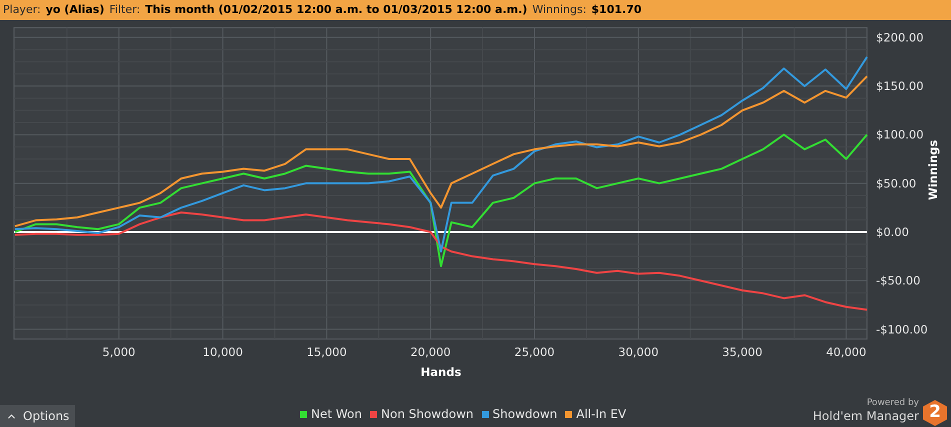 The width and height of the screenshot is (951, 427). I want to click on y-tick-label: -$50.00, so click(898, 281).